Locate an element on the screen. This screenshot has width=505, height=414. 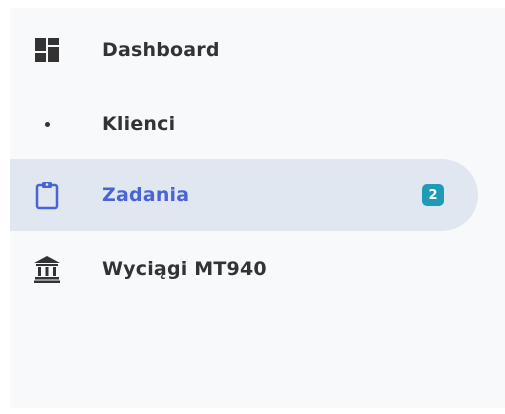
task-count-badge: 2 is located at coordinates (433, 195).